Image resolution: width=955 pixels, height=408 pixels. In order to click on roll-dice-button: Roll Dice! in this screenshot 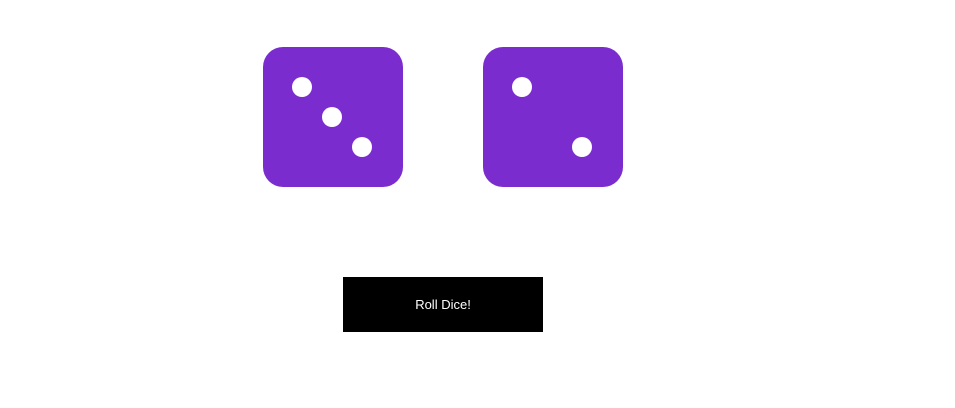, I will do `click(443, 304)`.